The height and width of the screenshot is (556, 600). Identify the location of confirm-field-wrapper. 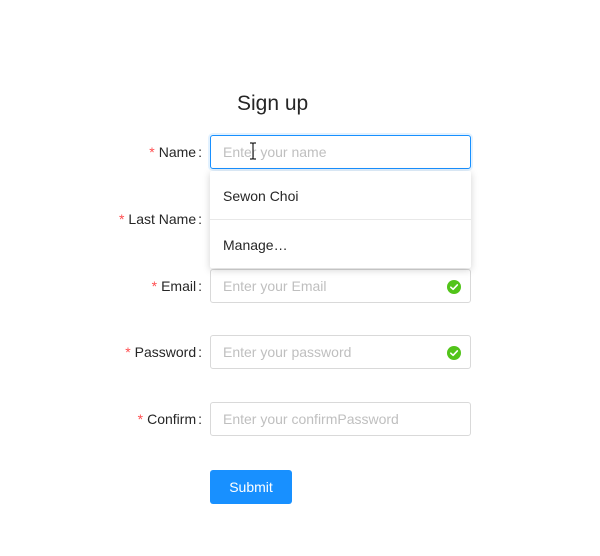
(340, 419).